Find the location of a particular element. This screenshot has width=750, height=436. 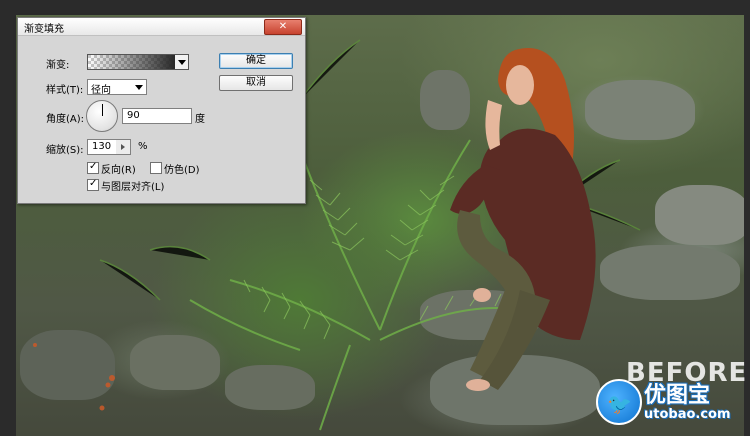

site-watermark: 🐦 优图宝 utobao.com is located at coordinates (671, 404).